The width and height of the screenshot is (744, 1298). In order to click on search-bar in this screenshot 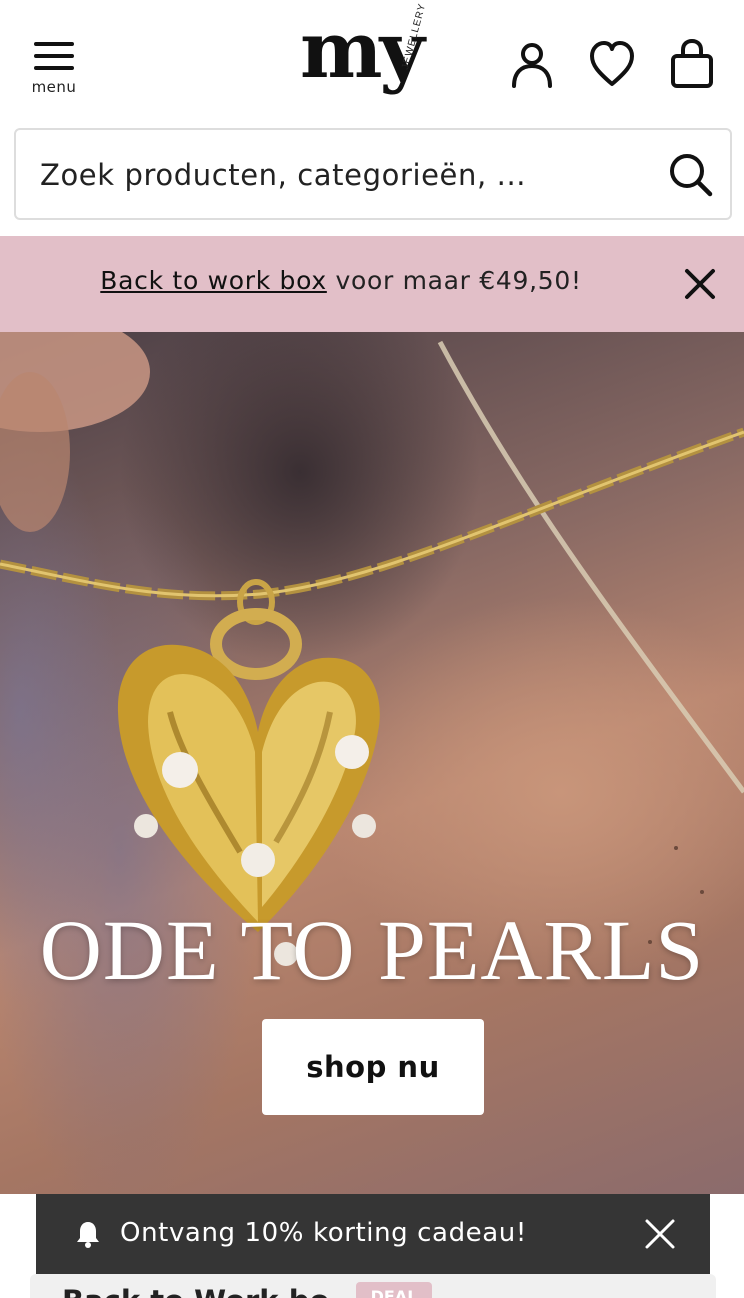, I will do `click(373, 174)`.